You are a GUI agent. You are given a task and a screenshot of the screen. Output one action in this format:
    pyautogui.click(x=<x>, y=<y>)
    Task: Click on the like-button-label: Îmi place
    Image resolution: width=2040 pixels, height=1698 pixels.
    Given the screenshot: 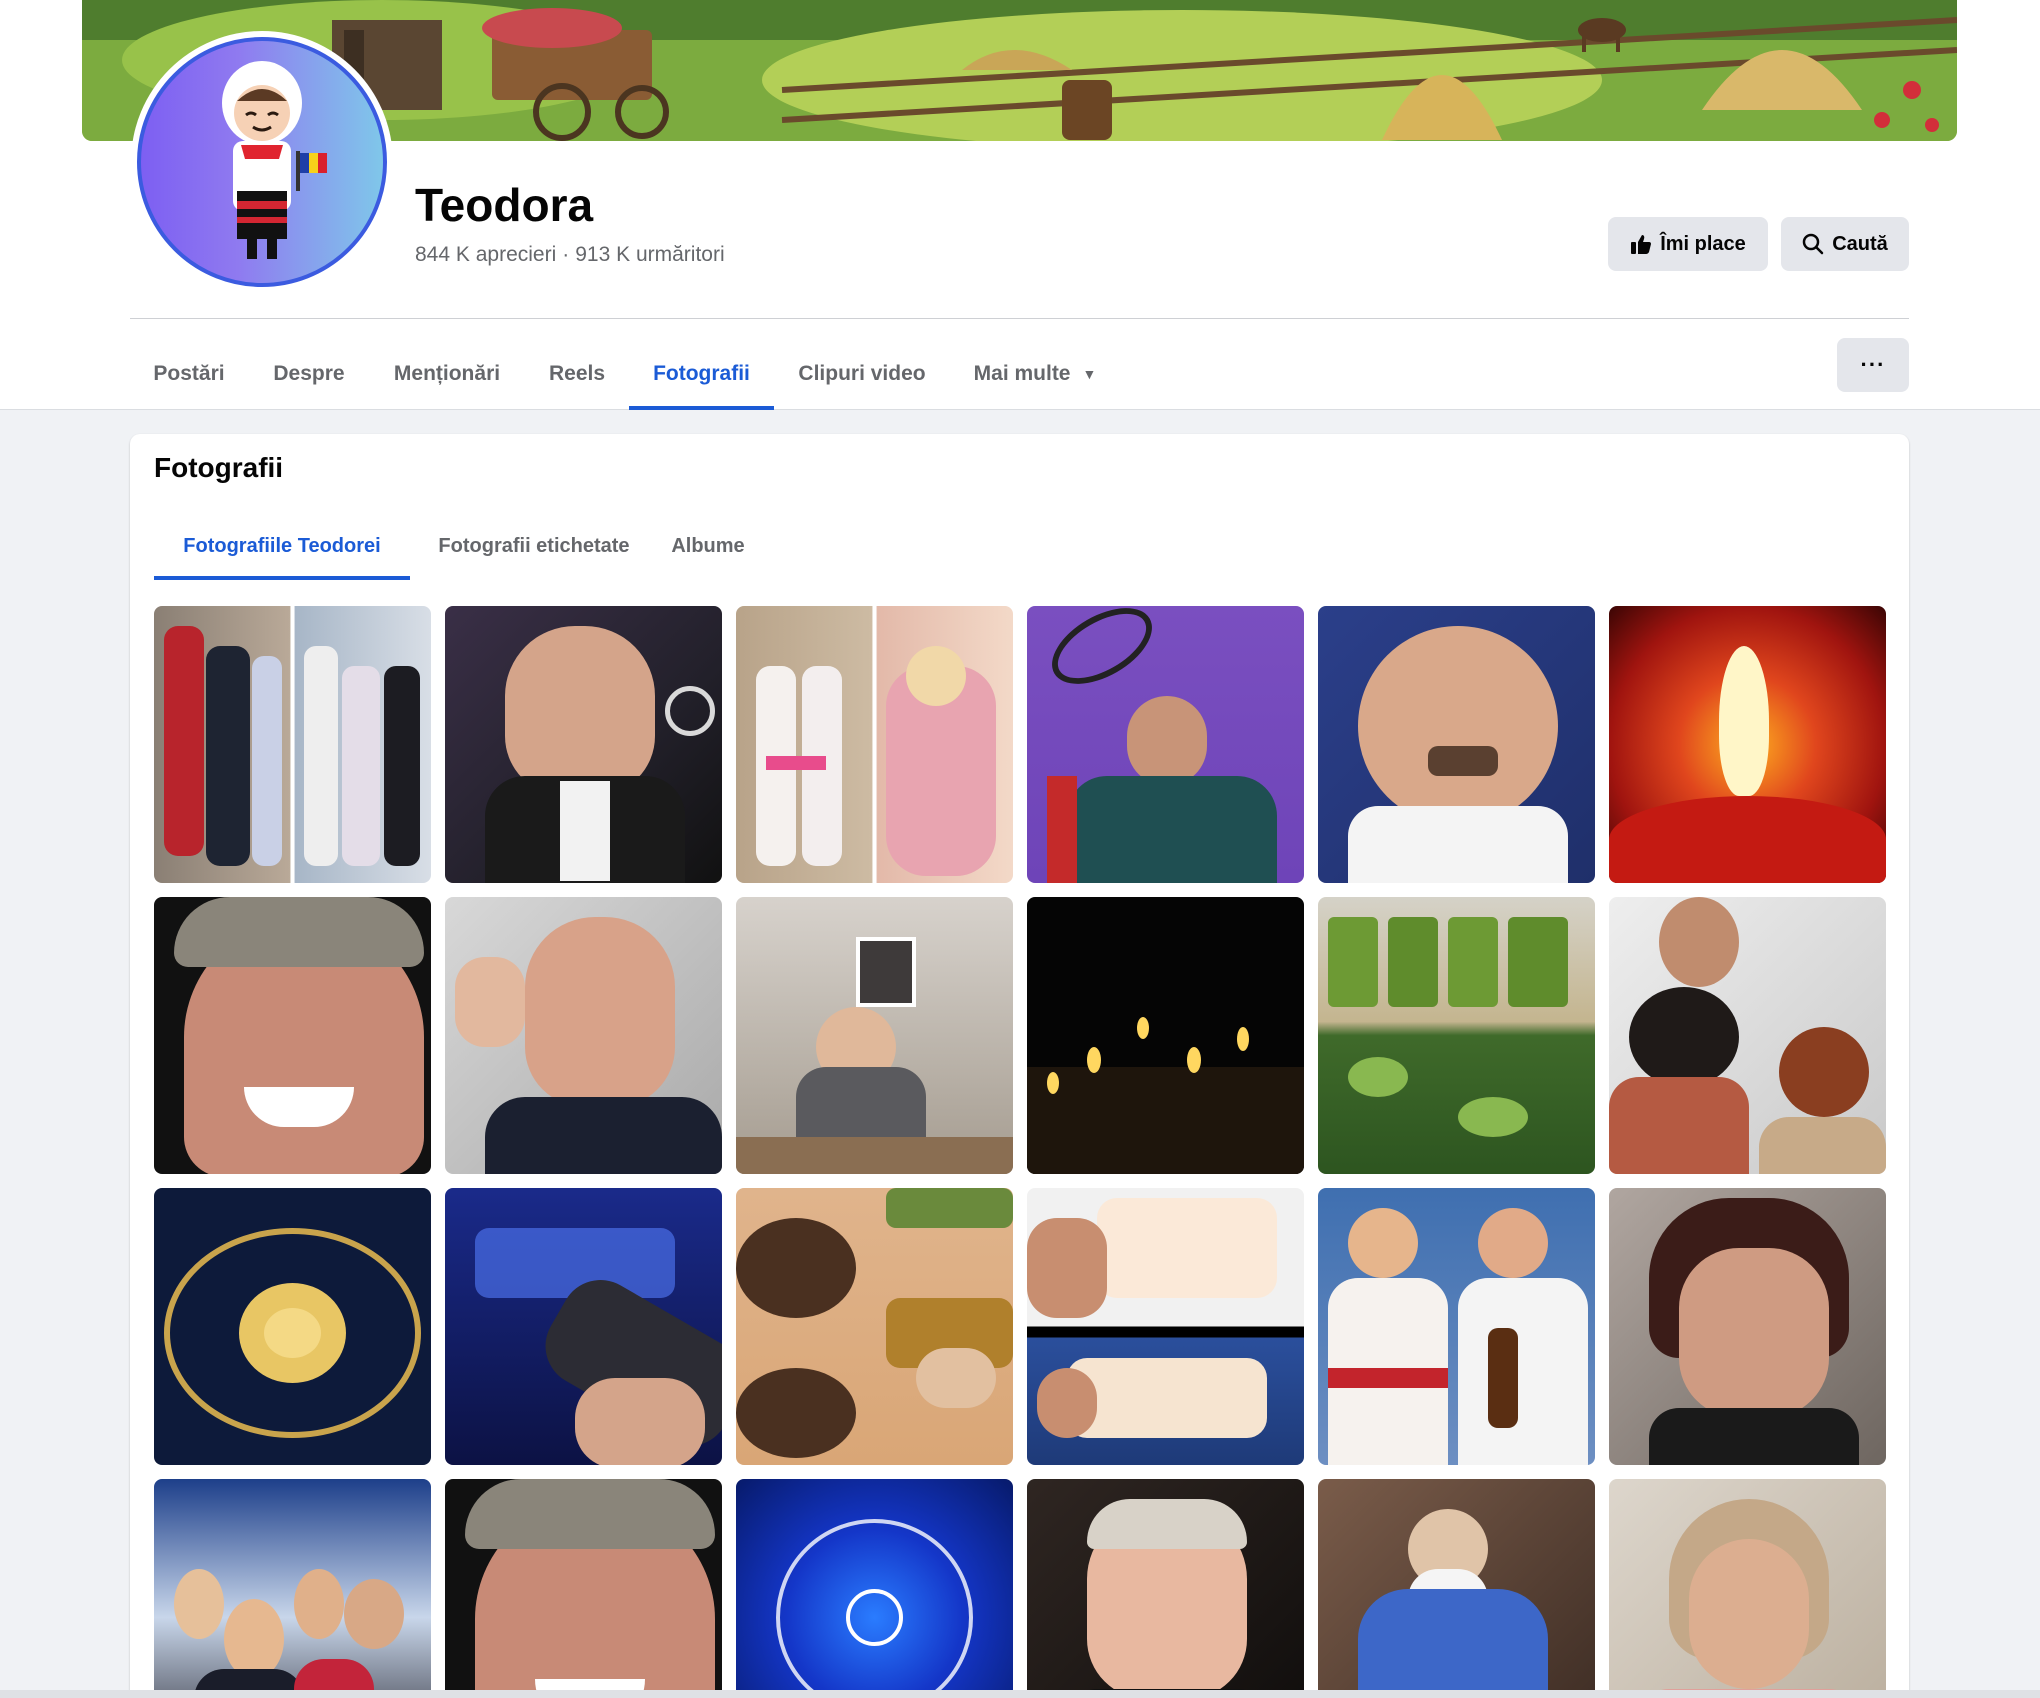 What is the action you would take?
    pyautogui.click(x=1703, y=243)
    